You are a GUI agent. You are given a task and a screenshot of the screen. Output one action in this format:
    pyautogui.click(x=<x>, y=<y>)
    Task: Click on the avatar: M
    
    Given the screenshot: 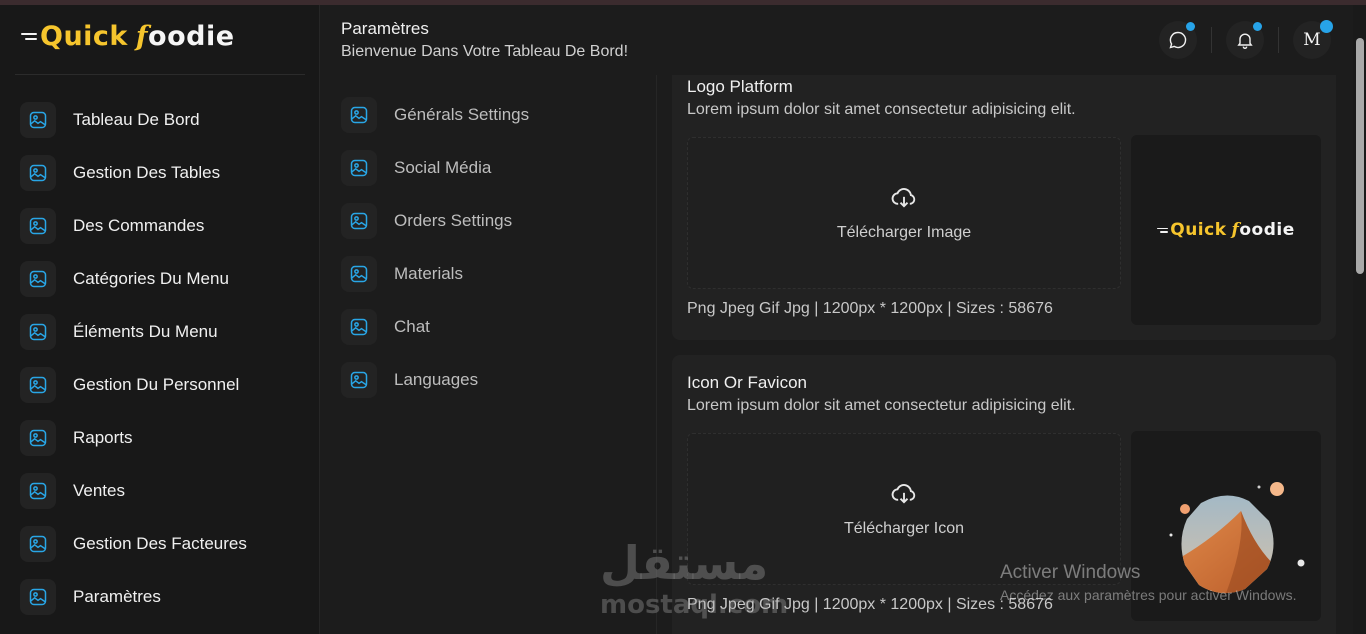 What is the action you would take?
    pyautogui.click(x=1313, y=39)
    